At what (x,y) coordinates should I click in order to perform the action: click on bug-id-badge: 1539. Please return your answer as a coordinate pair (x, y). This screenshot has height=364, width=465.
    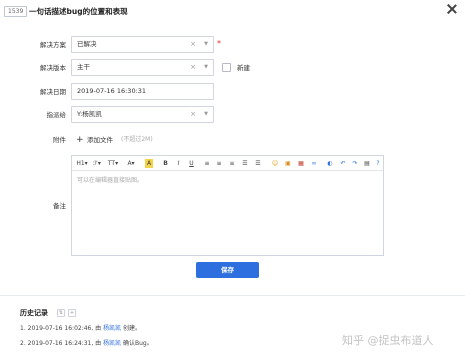
    Looking at the image, I should click on (16, 11).